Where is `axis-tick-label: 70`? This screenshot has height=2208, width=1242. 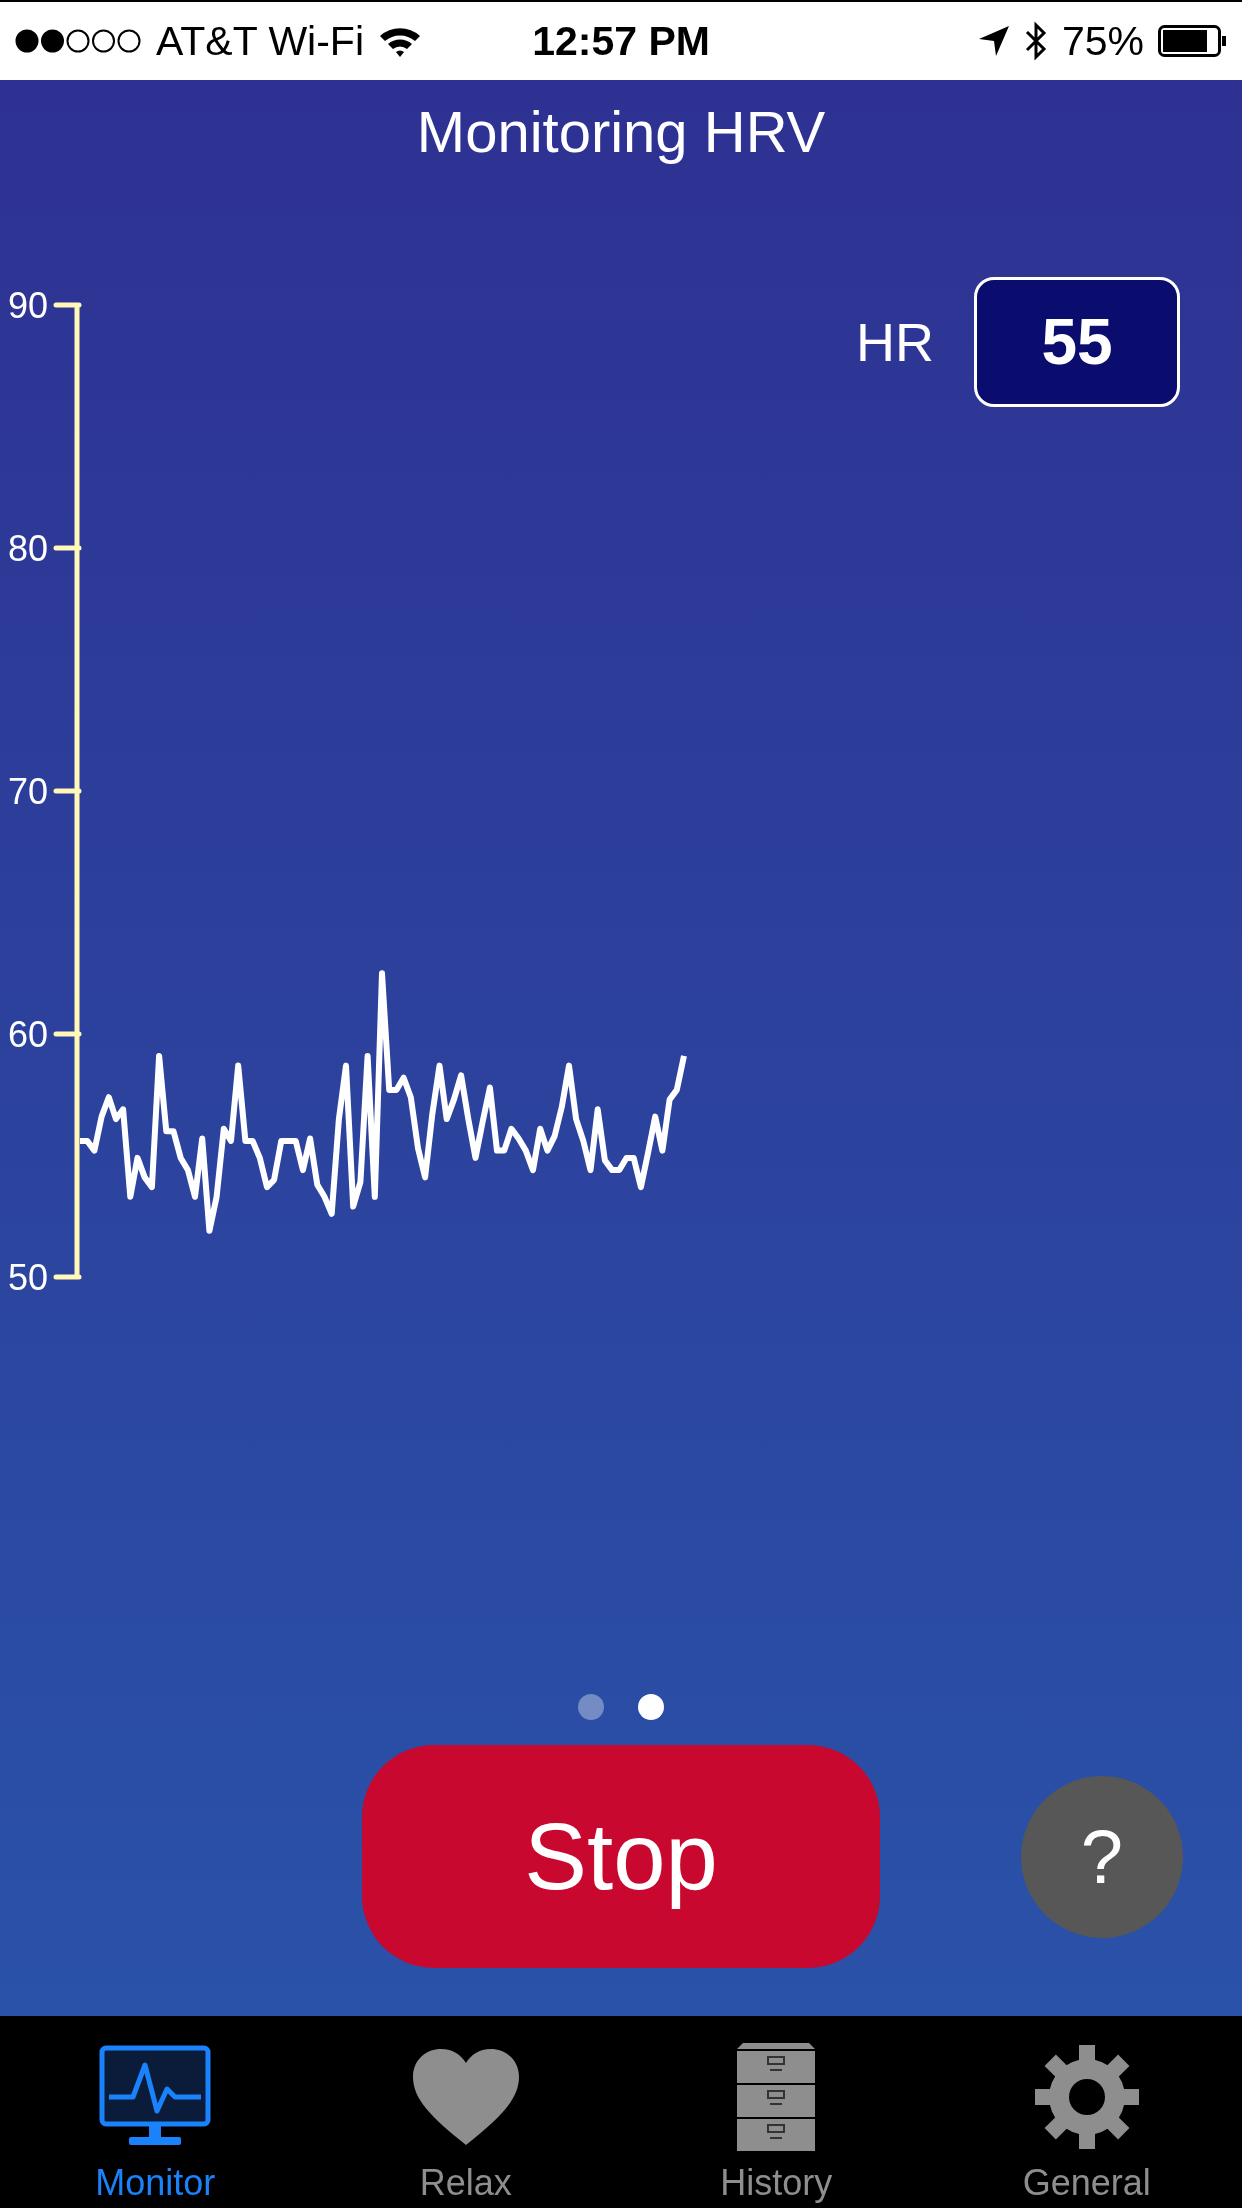 axis-tick-label: 70 is located at coordinates (28, 791).